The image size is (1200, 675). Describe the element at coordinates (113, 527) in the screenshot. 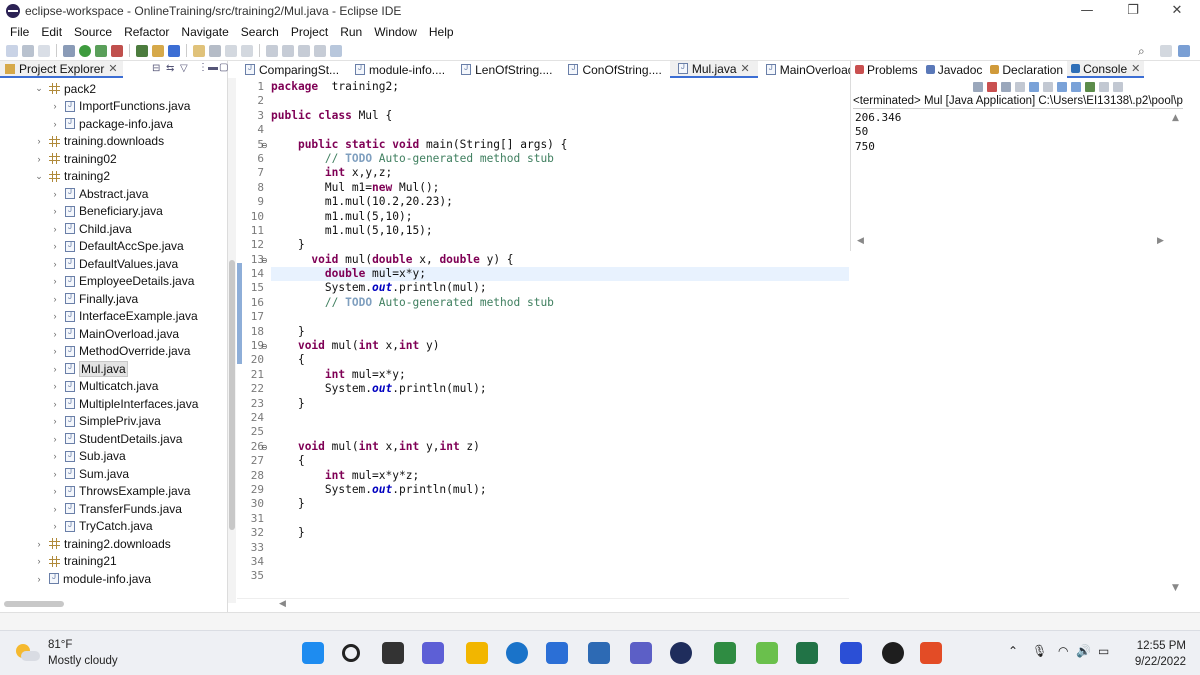

I see `tree-item: › TryCatch.java` at that location.